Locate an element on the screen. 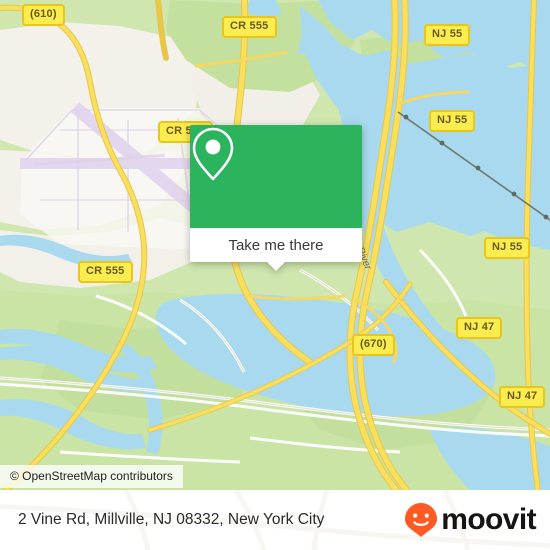  moovit-smiley-pin-icon is located at coordinates (421, 520).